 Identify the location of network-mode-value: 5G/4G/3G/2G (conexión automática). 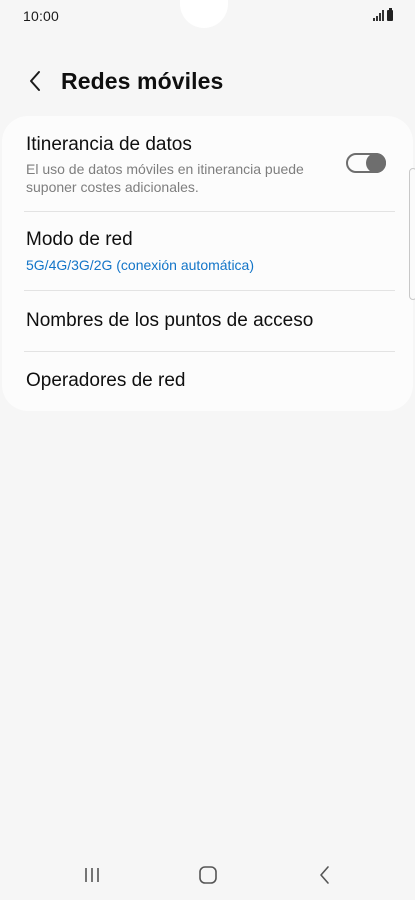
(140, 265).